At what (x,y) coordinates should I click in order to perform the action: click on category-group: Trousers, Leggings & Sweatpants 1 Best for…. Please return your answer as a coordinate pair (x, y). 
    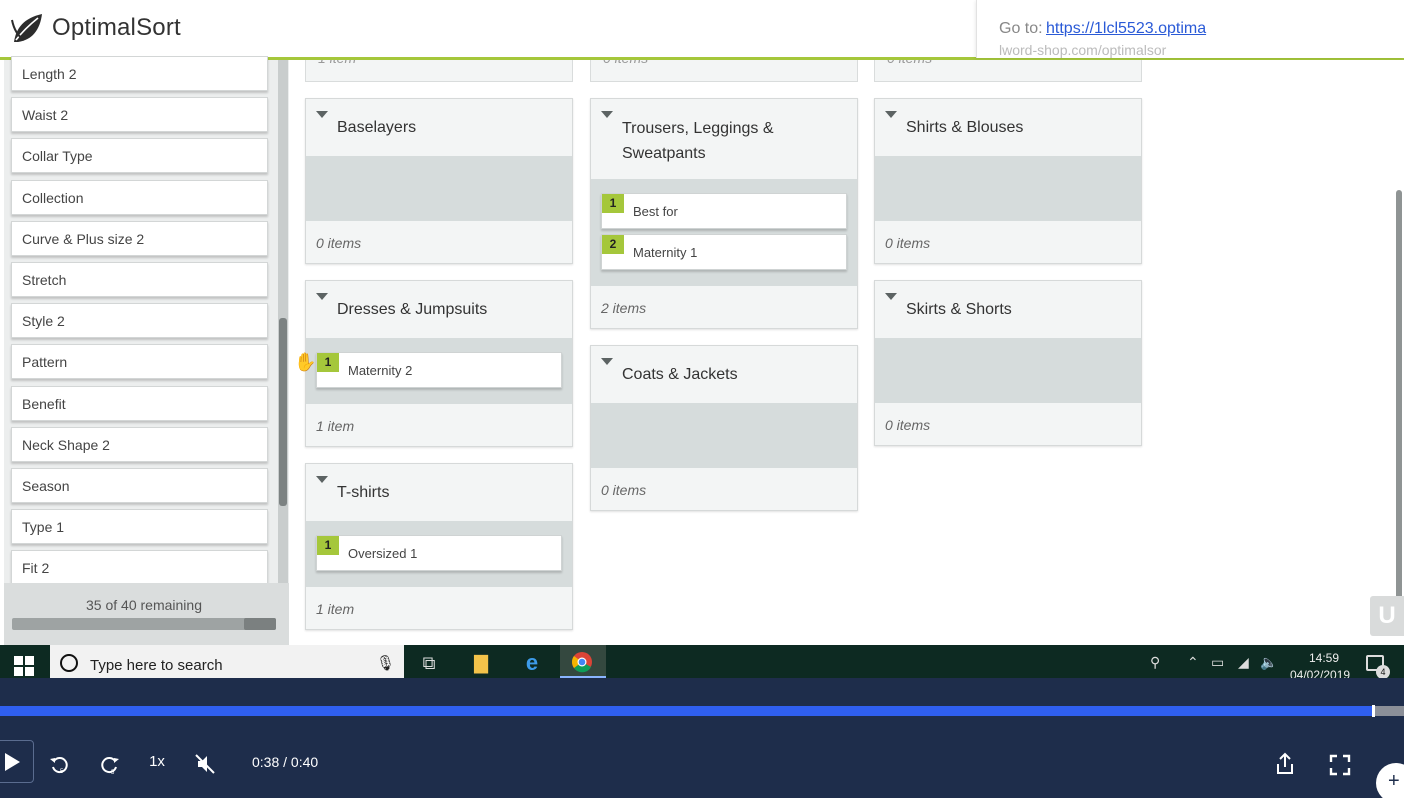
    Looking at the image, I should click on (724, 213).